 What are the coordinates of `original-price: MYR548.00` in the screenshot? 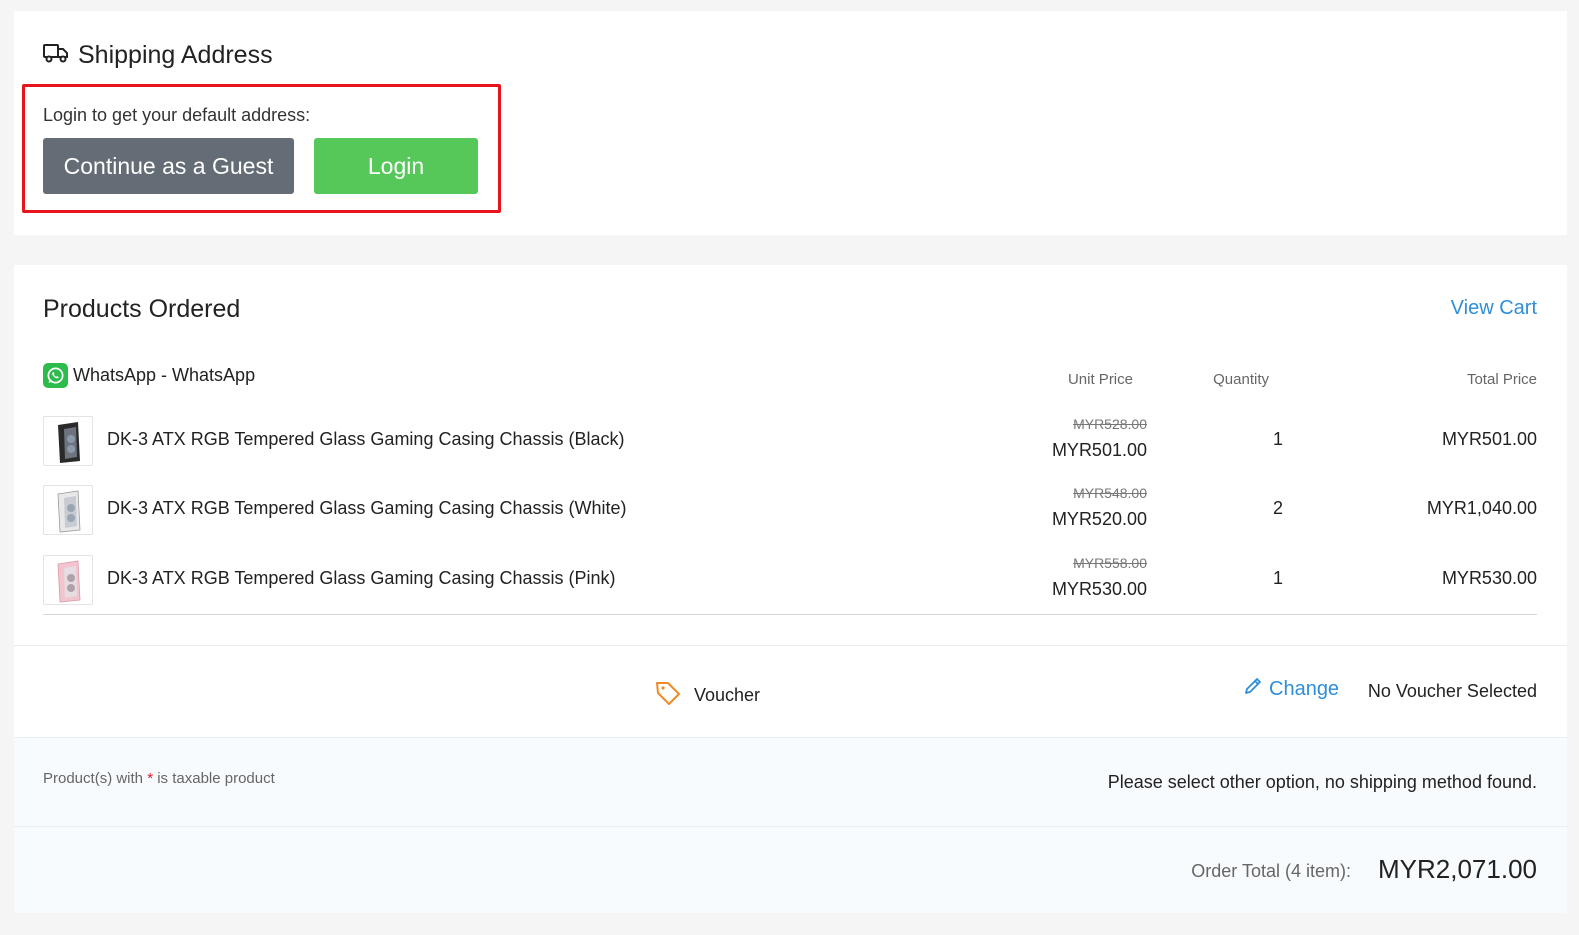 It's located at (1110, 493).